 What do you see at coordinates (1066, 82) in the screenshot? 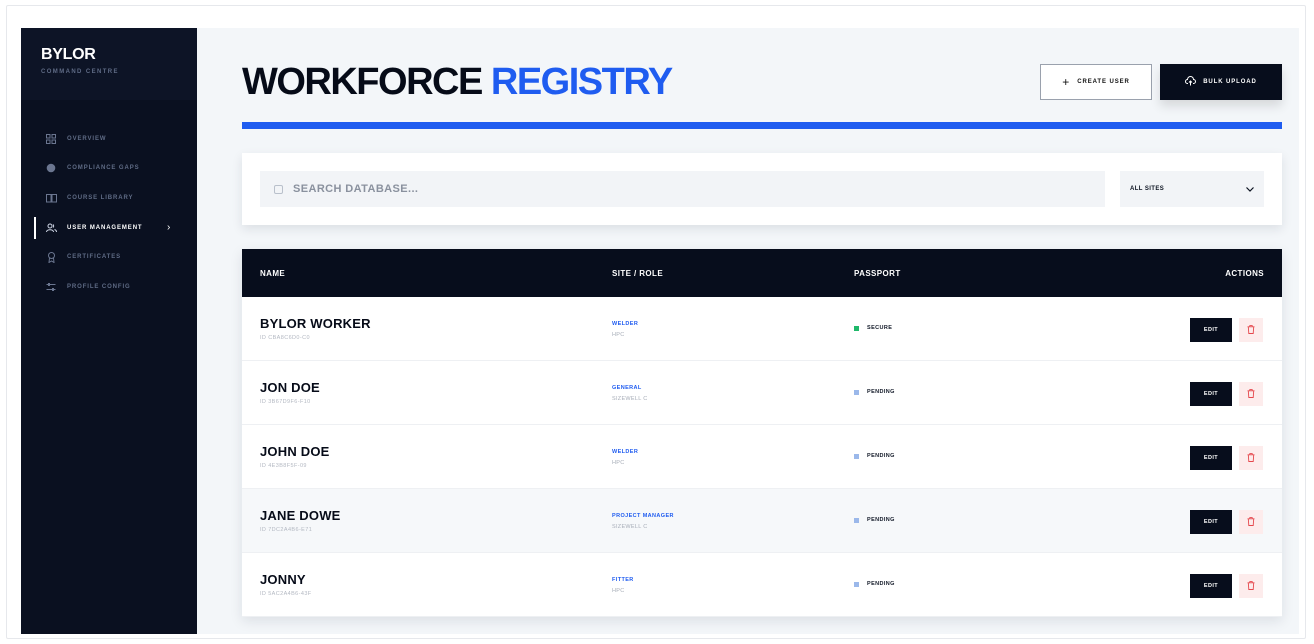
I see `plus-icon: +` at bounding box center [1066, 82].